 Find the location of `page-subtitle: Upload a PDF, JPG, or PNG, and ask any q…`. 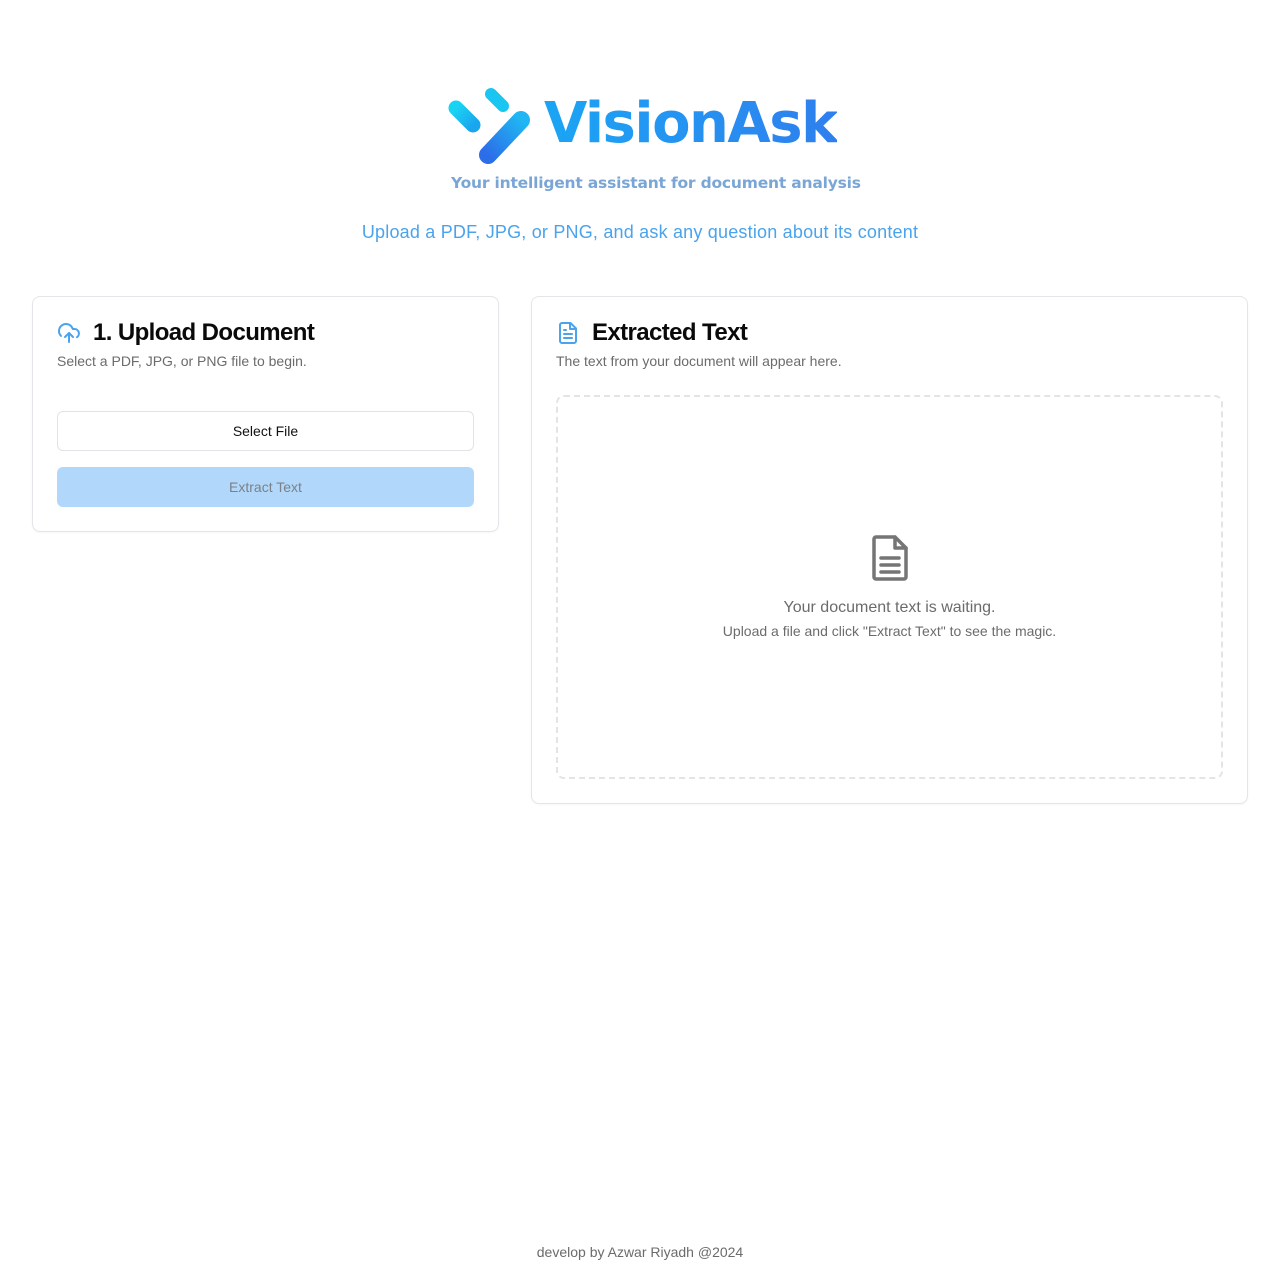

page-subtitle: Upload a PDF, JPG, or PNG, and ask any q… is located at coordinates (640, 232).